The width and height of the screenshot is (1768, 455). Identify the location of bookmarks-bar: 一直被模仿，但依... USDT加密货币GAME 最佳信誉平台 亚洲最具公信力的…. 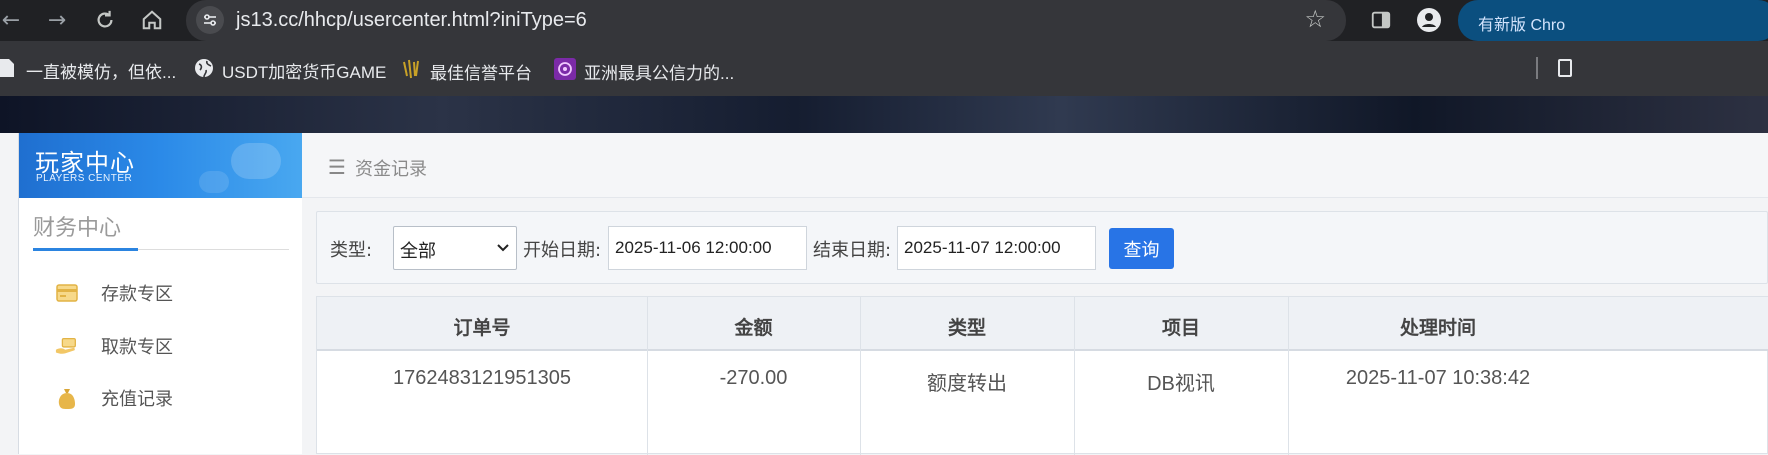
(884, 68).